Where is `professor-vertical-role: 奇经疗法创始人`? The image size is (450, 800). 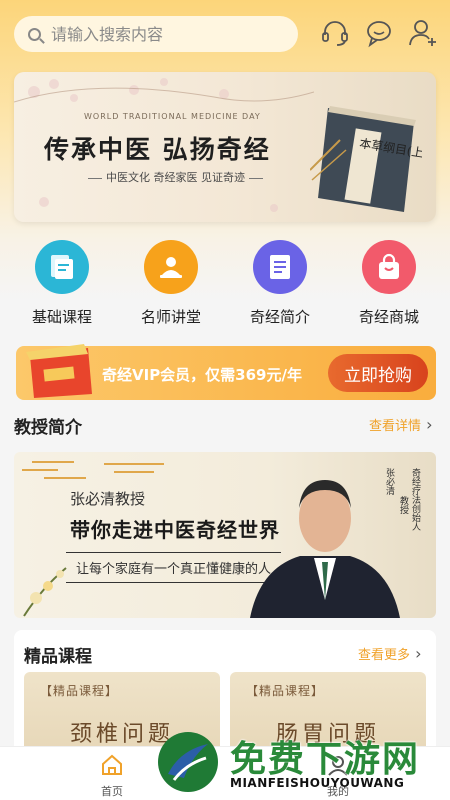 professor-vertical-role: 奇经疗法创始人 is located at coordinates (415, 499).